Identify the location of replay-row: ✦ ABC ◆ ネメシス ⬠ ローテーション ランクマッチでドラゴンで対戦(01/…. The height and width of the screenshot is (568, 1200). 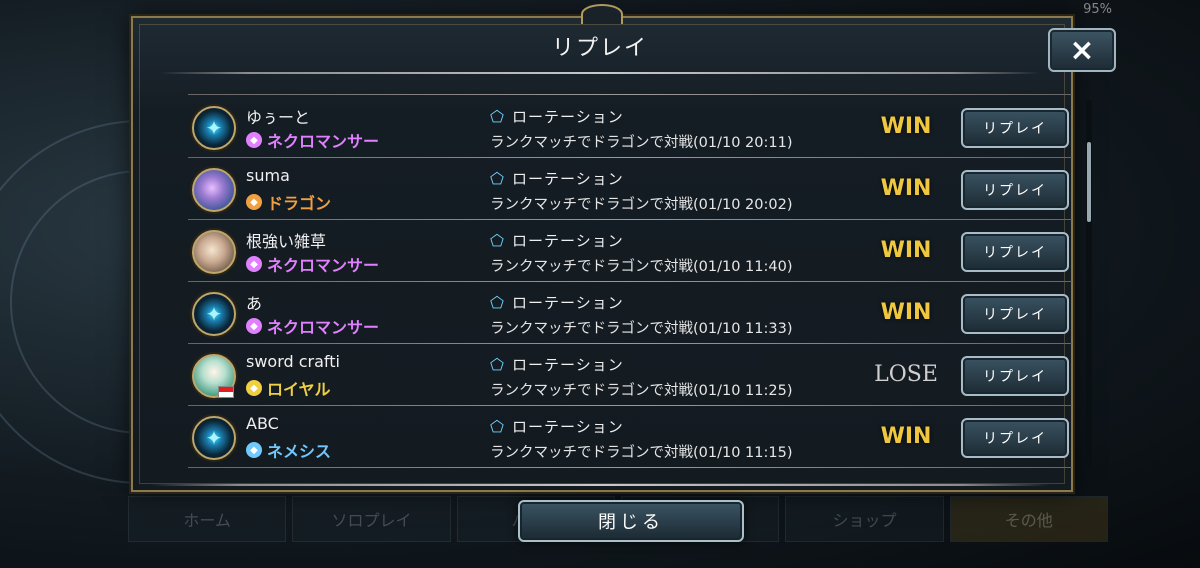
(630, 437).